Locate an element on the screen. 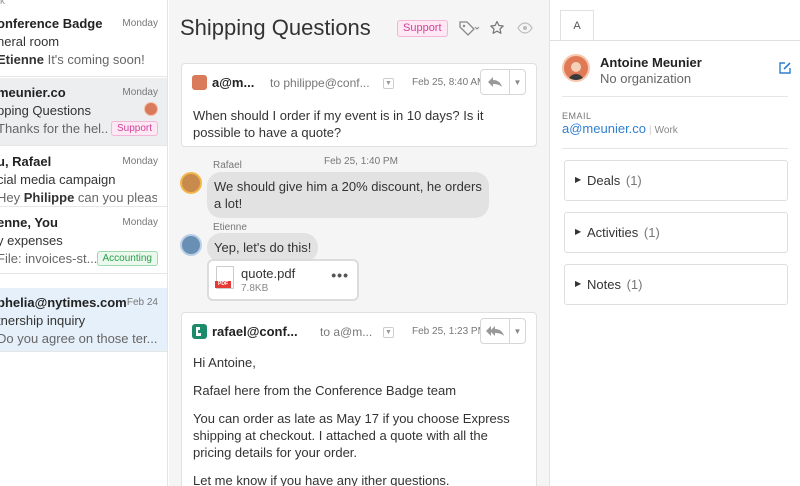  notes-section: ▶ Notes (1) is located at coordinates (676, 284).